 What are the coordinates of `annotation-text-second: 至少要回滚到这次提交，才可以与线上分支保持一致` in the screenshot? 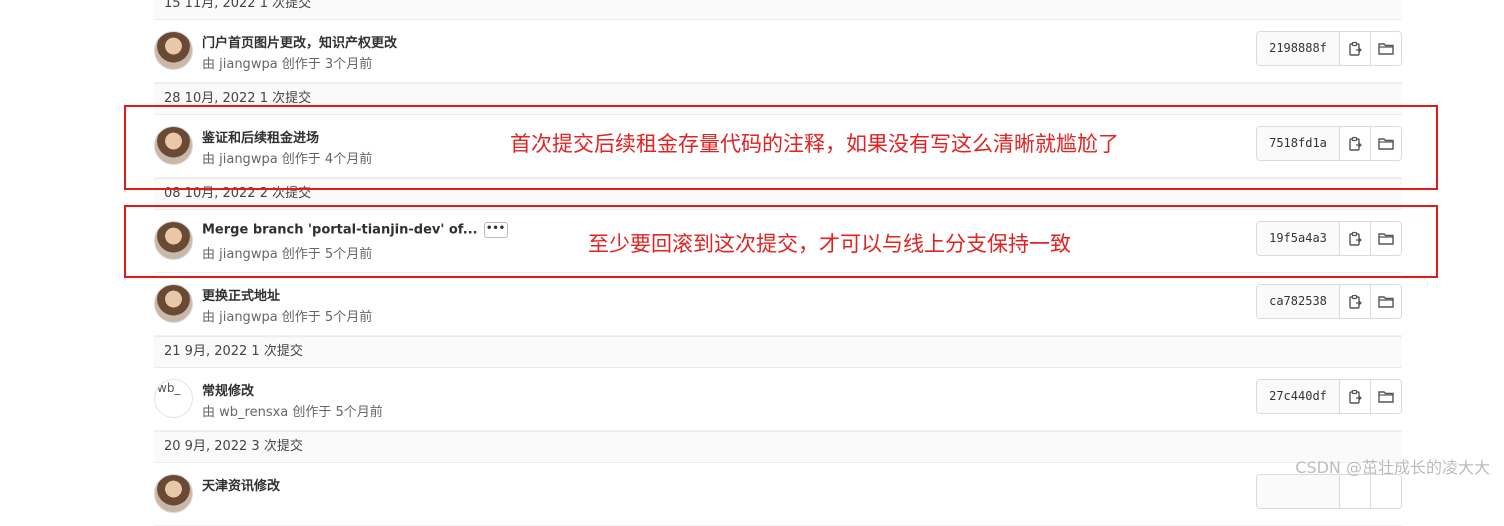 It's located at (829, 244).